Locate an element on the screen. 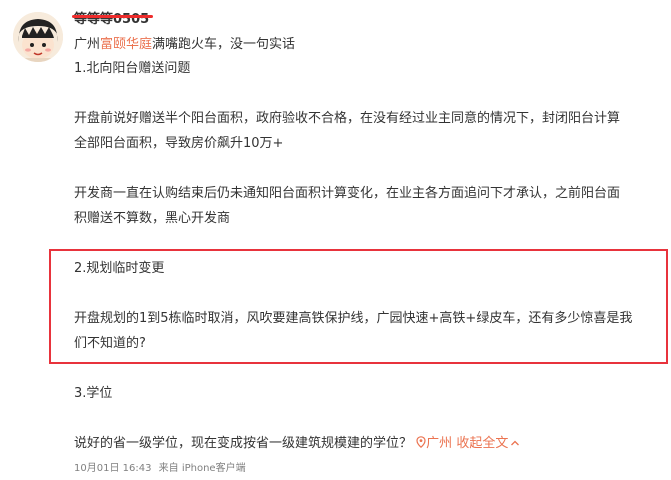 Image resolution: width=671 pixels, height=480 pixels. post-source: 来自 iPhone客户端 is located at coordinates (202, 468).